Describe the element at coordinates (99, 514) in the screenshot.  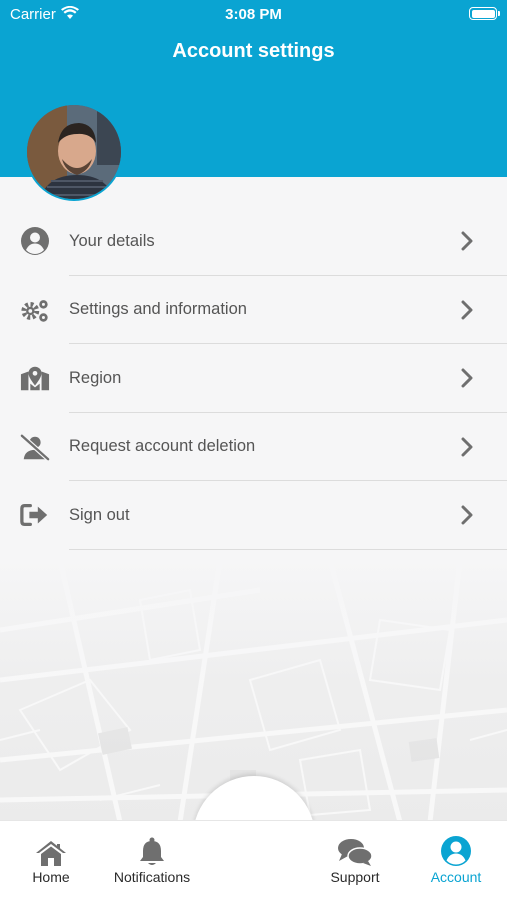
I see `menu-item-label: Sign out` at that location.